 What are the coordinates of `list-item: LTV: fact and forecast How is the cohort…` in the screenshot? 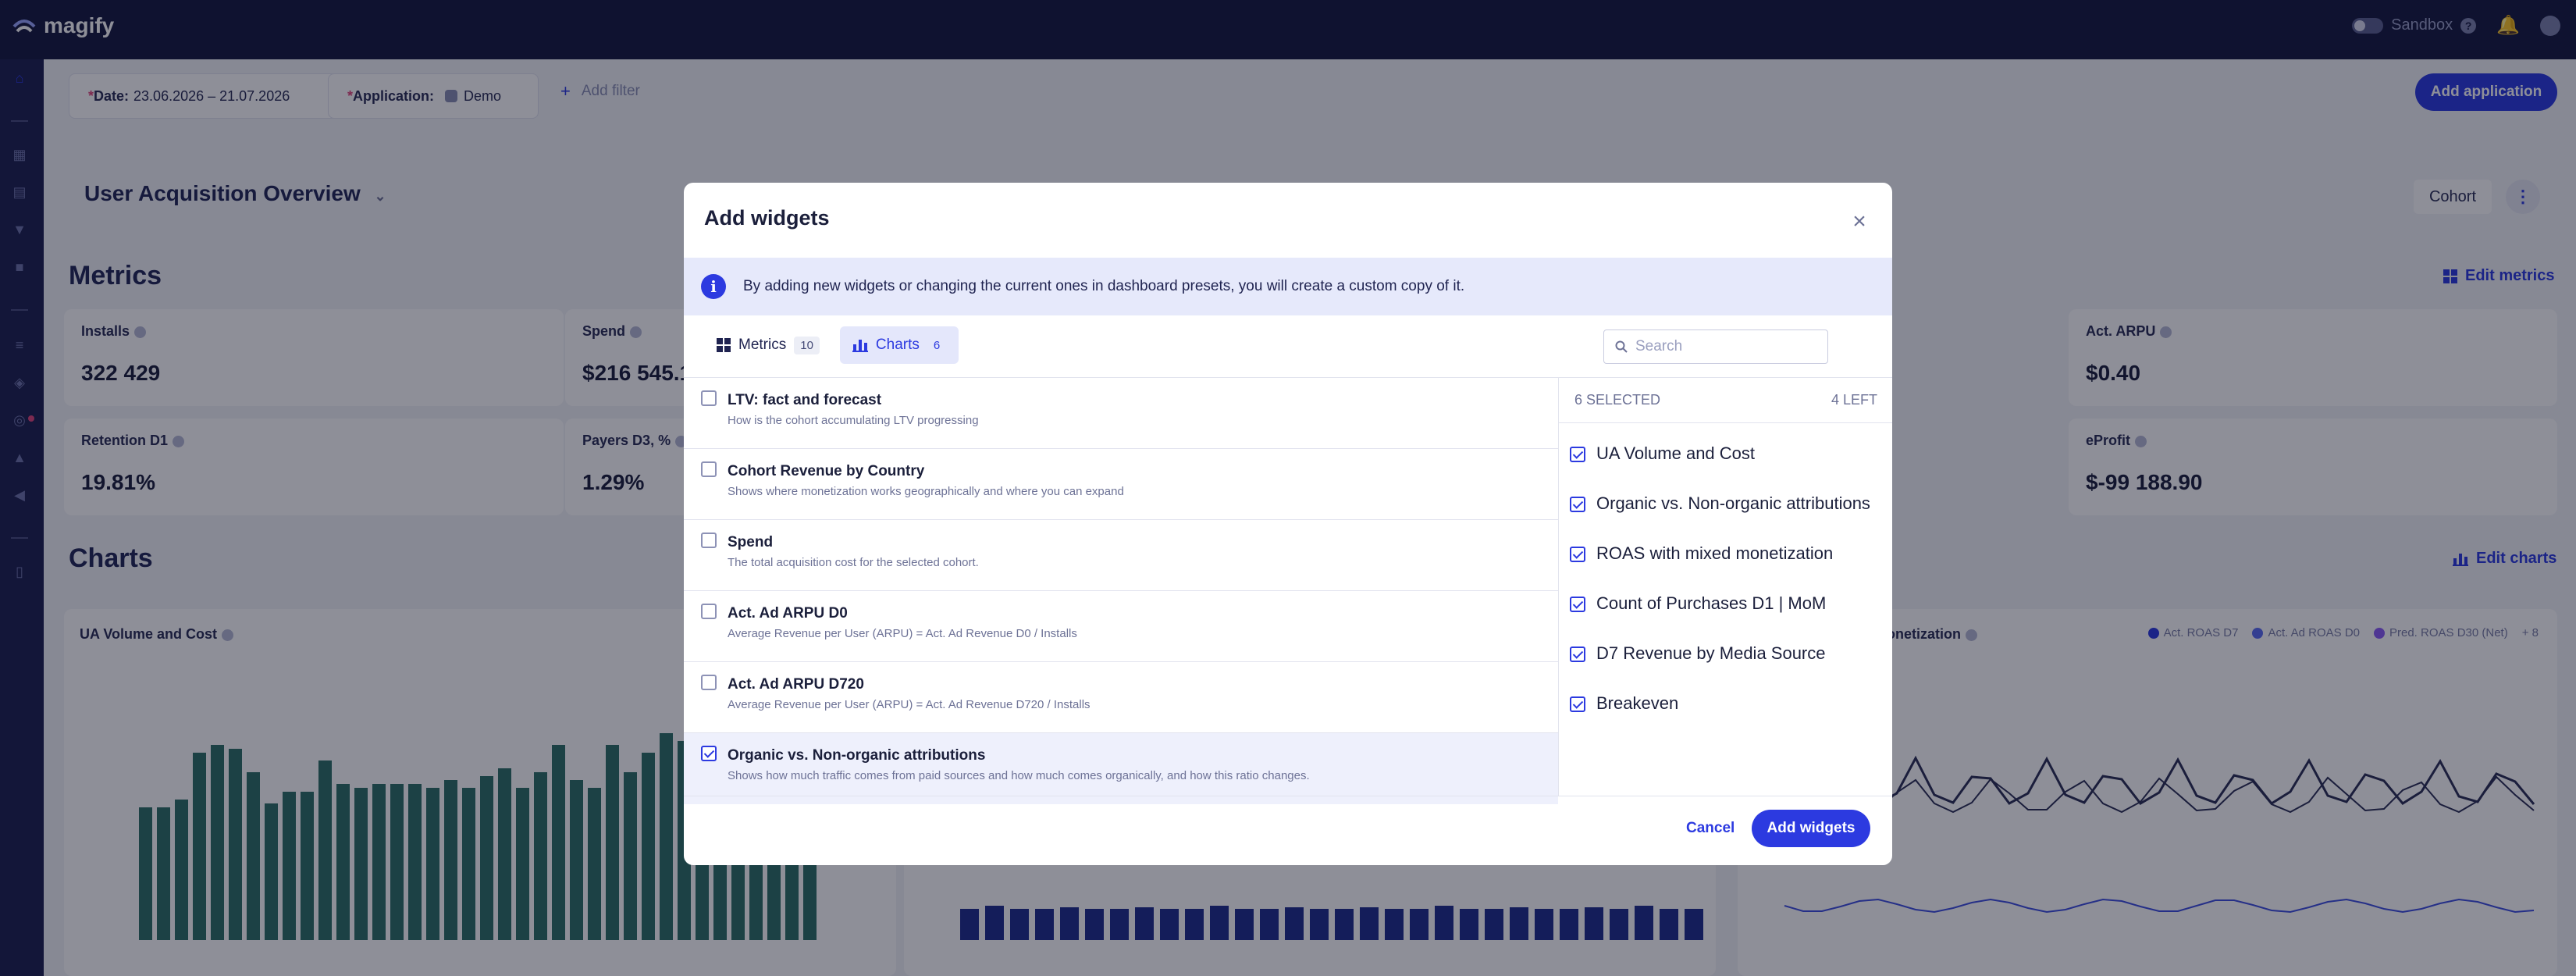 It's located at (1121, 414).